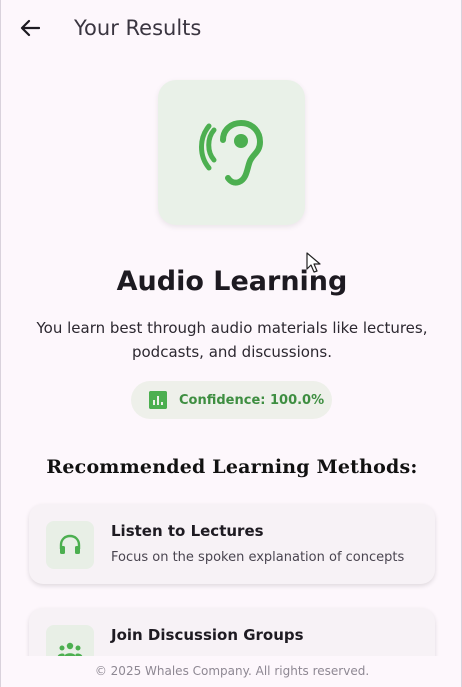 The image size is (462, 687). Describe the element at coordinates (232, 467) in the screenshot. I see `recommendations-heading: Recommended Learning Methods:` at that location.